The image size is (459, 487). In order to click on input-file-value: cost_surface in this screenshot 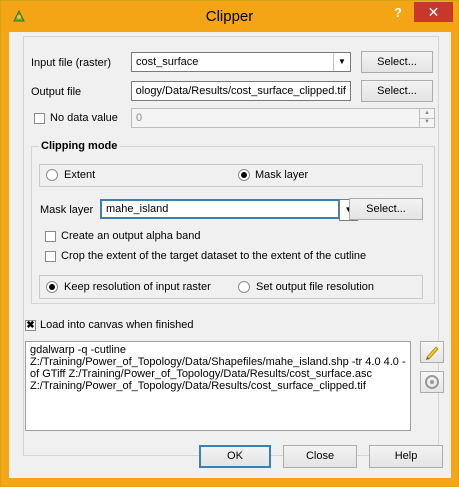, I will do `click(167, 62)`.